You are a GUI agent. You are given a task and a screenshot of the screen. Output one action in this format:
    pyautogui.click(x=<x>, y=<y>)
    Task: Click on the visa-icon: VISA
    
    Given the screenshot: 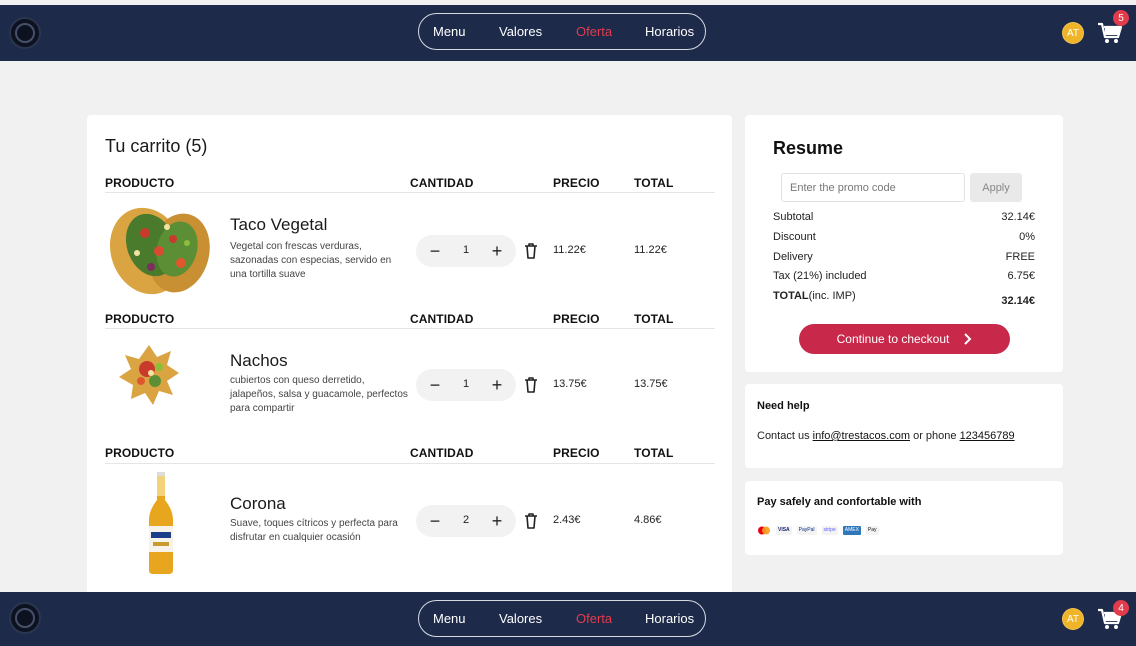 What is the action you would take?
    pyautogui.click(x=784, y=530)
    